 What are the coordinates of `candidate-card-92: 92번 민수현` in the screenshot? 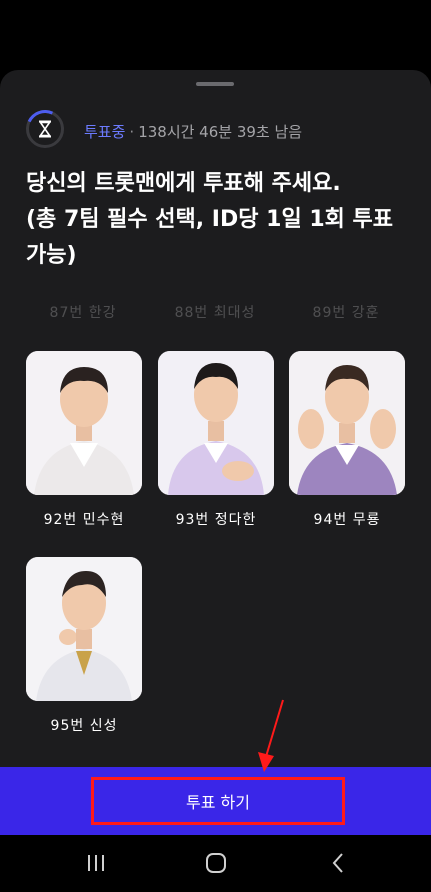 It's located at (84, 440).